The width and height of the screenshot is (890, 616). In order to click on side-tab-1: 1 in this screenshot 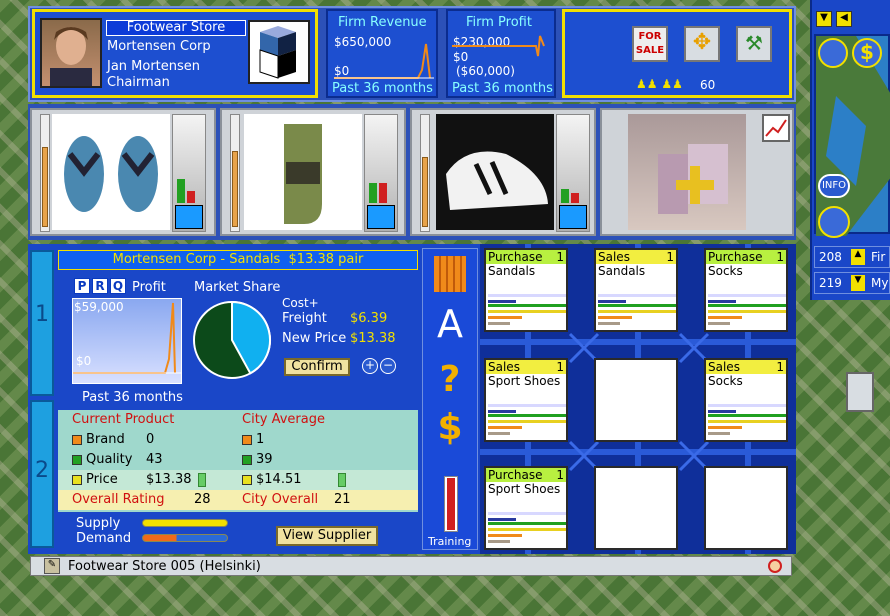, I will do `click(42, 323)`.